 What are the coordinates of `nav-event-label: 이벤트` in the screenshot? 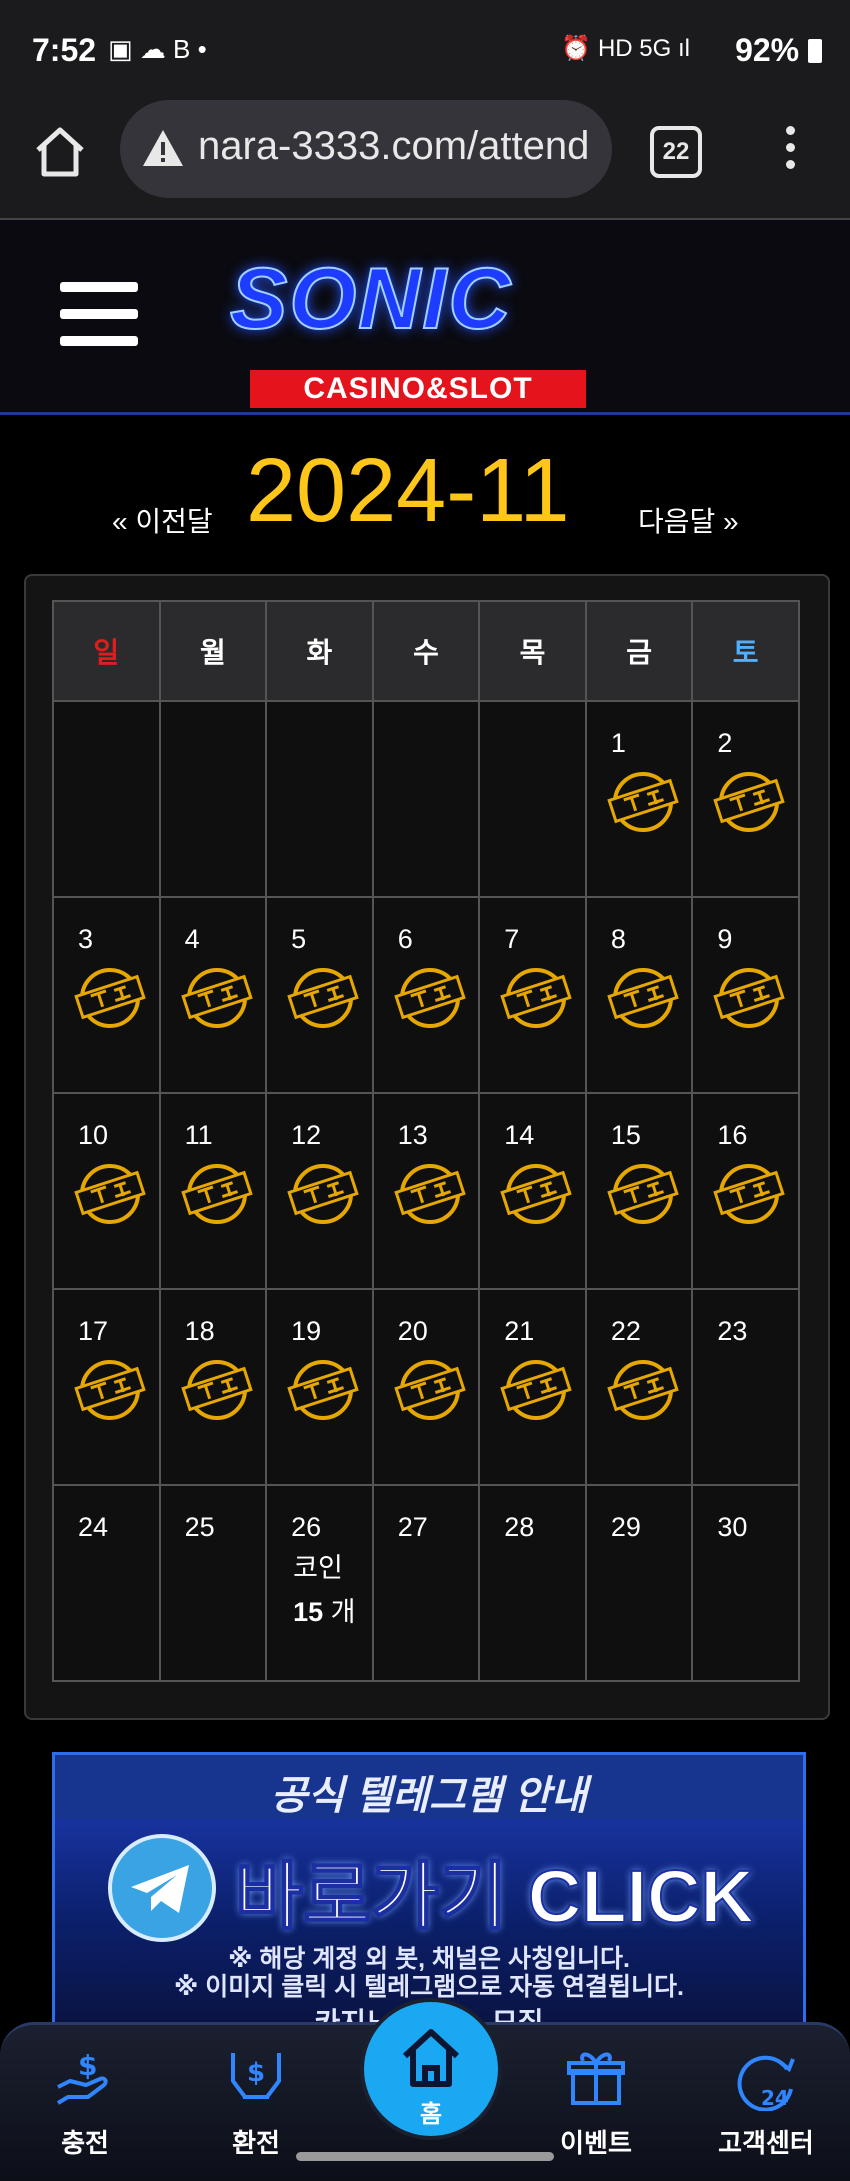 It's located at (596, 2143).